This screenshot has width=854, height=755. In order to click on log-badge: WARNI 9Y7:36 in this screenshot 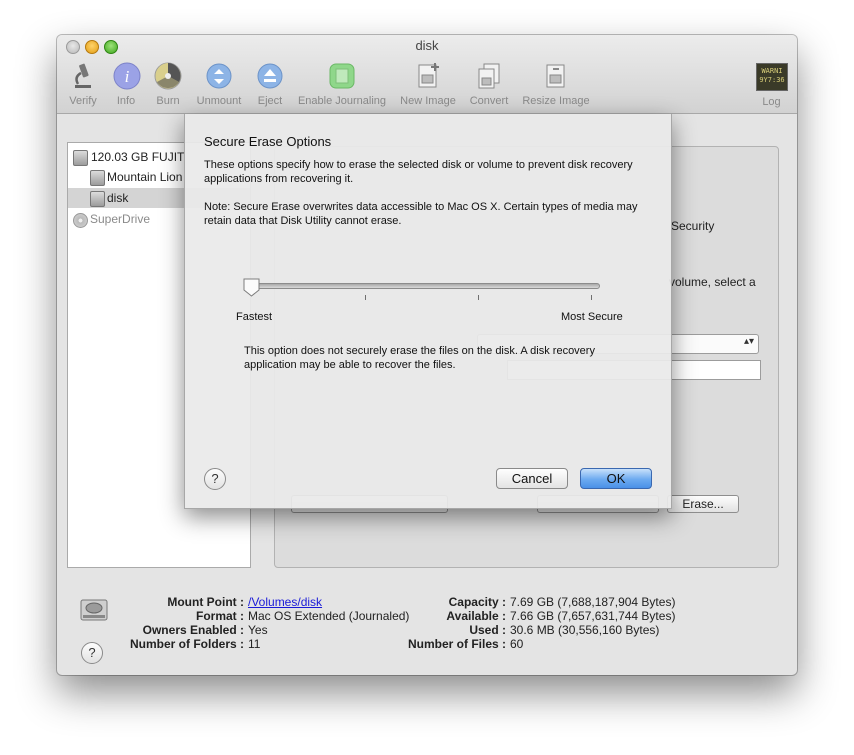, I will do `click(772, 75)`.